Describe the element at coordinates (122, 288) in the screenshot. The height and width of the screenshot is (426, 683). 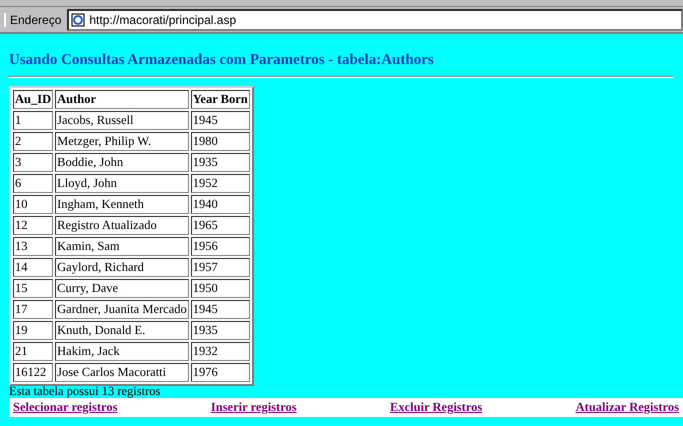
I see `table-cell: Curry, Dave` at that location.